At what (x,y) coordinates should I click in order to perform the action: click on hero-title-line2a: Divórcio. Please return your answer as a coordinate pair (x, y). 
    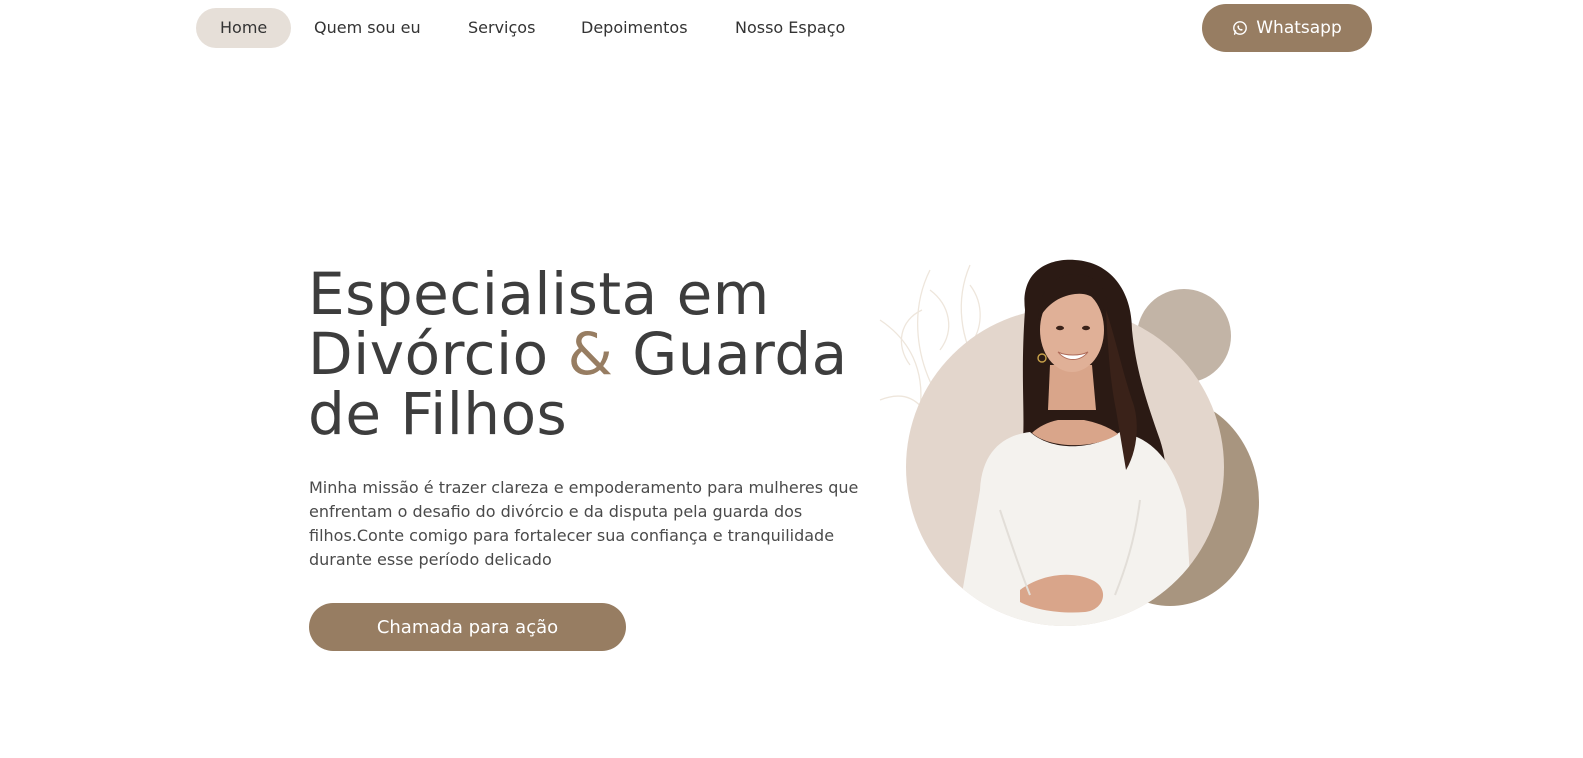
    Looking at the image, I should click on (438, 354).